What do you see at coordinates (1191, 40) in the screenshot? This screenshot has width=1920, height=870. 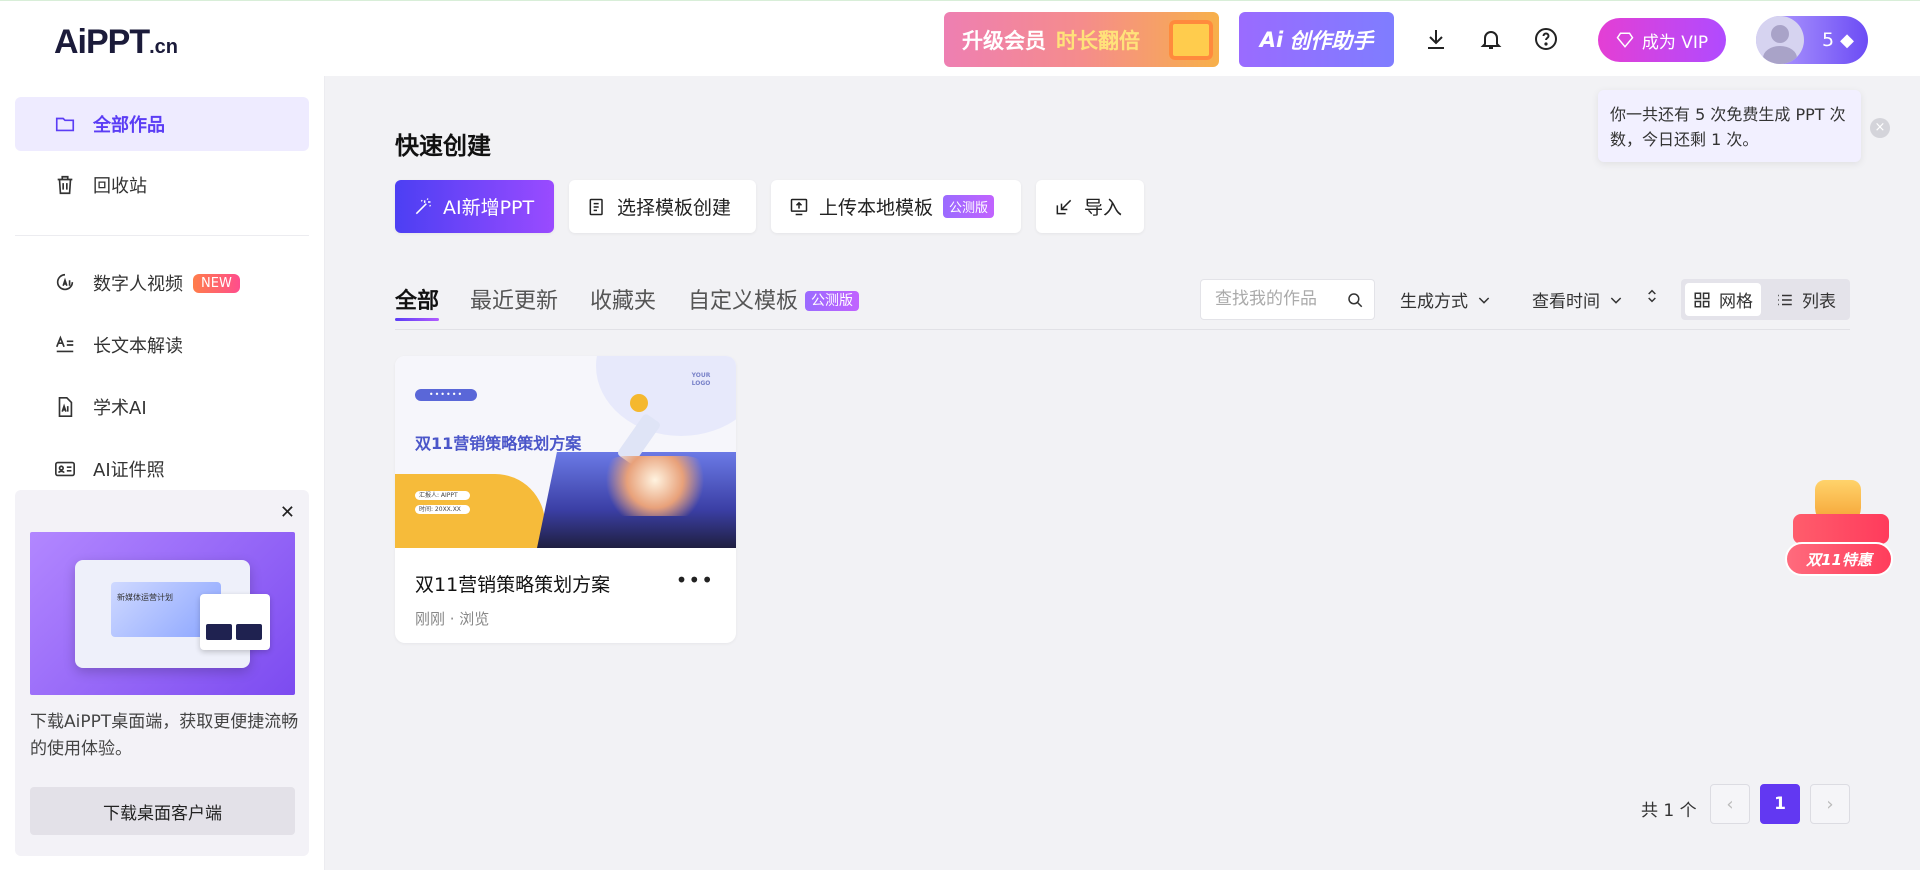 I see `gift-box-icon` at bounding box center [1191, 40].